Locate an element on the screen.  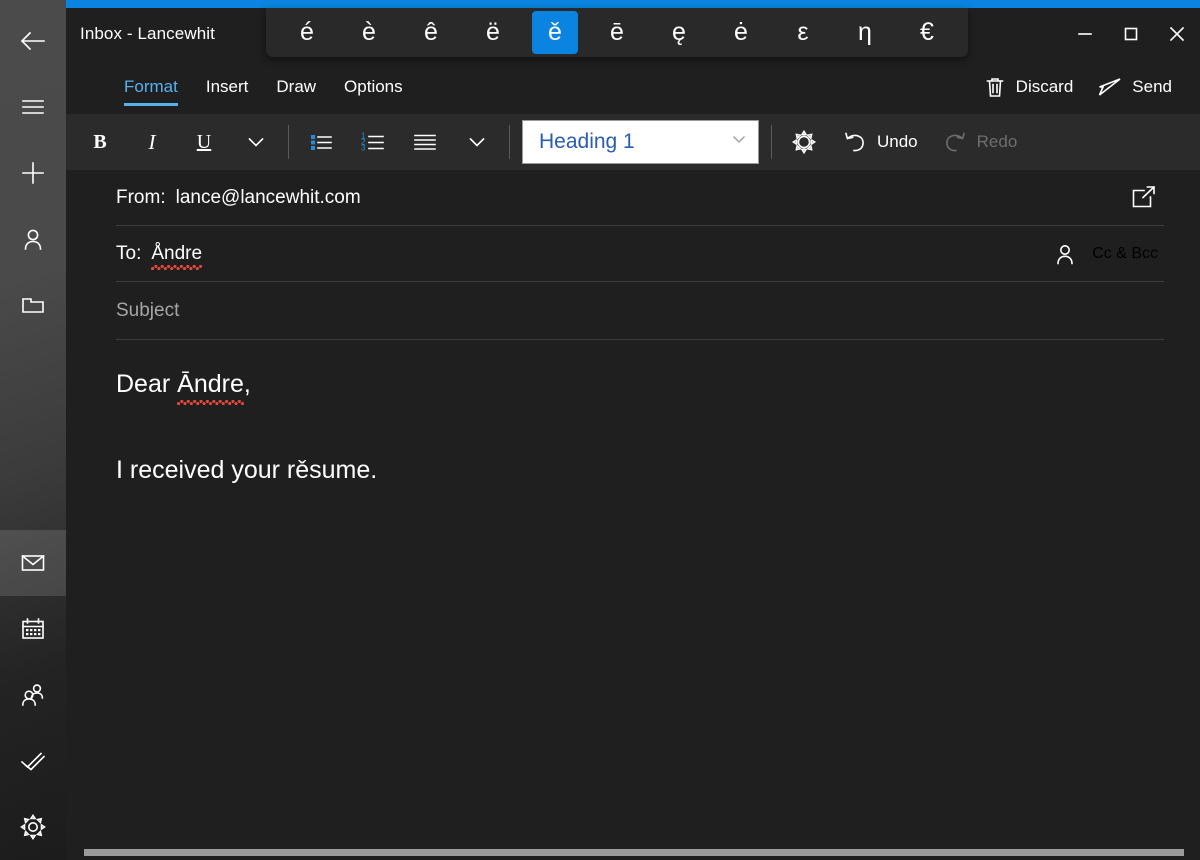
discard-button: Discard is located at coordinates (1028, 87).